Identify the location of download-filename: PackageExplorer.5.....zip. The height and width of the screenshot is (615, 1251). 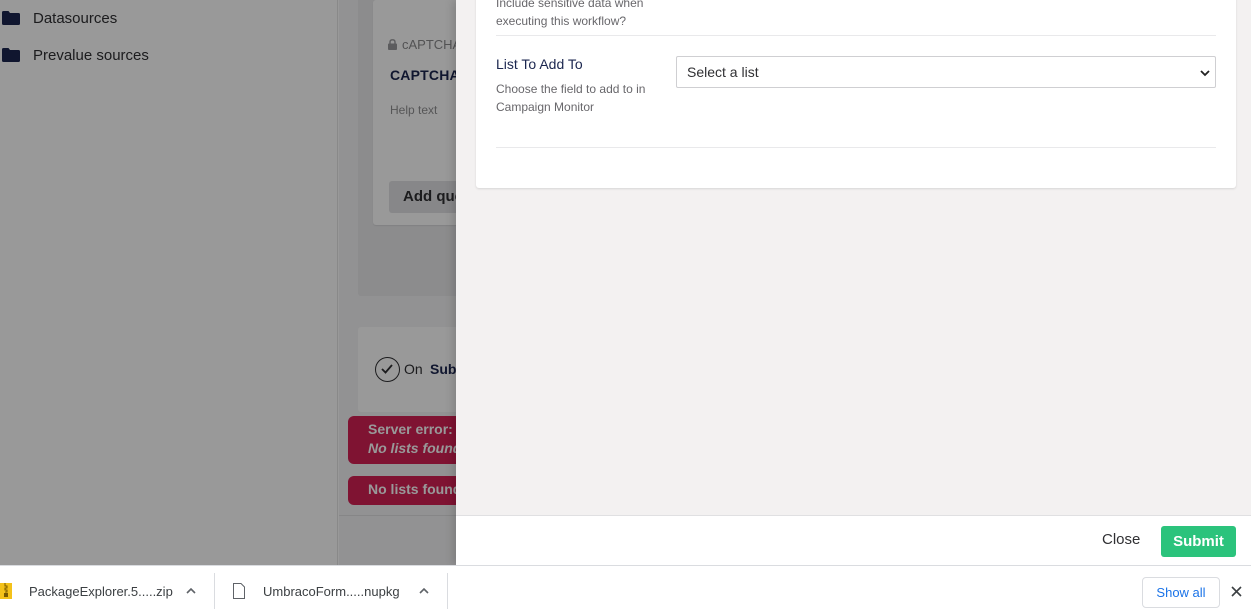
(101, 591).